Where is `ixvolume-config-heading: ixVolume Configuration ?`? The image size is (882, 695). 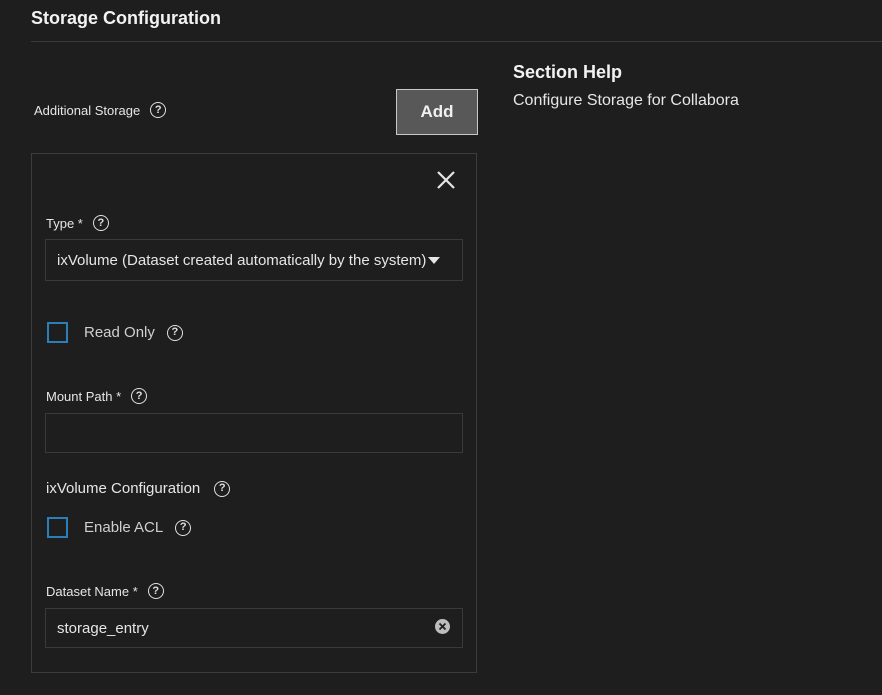
ixvolume-config-heading: ixVolume Configuration ? is located at coordinates (138, 488).